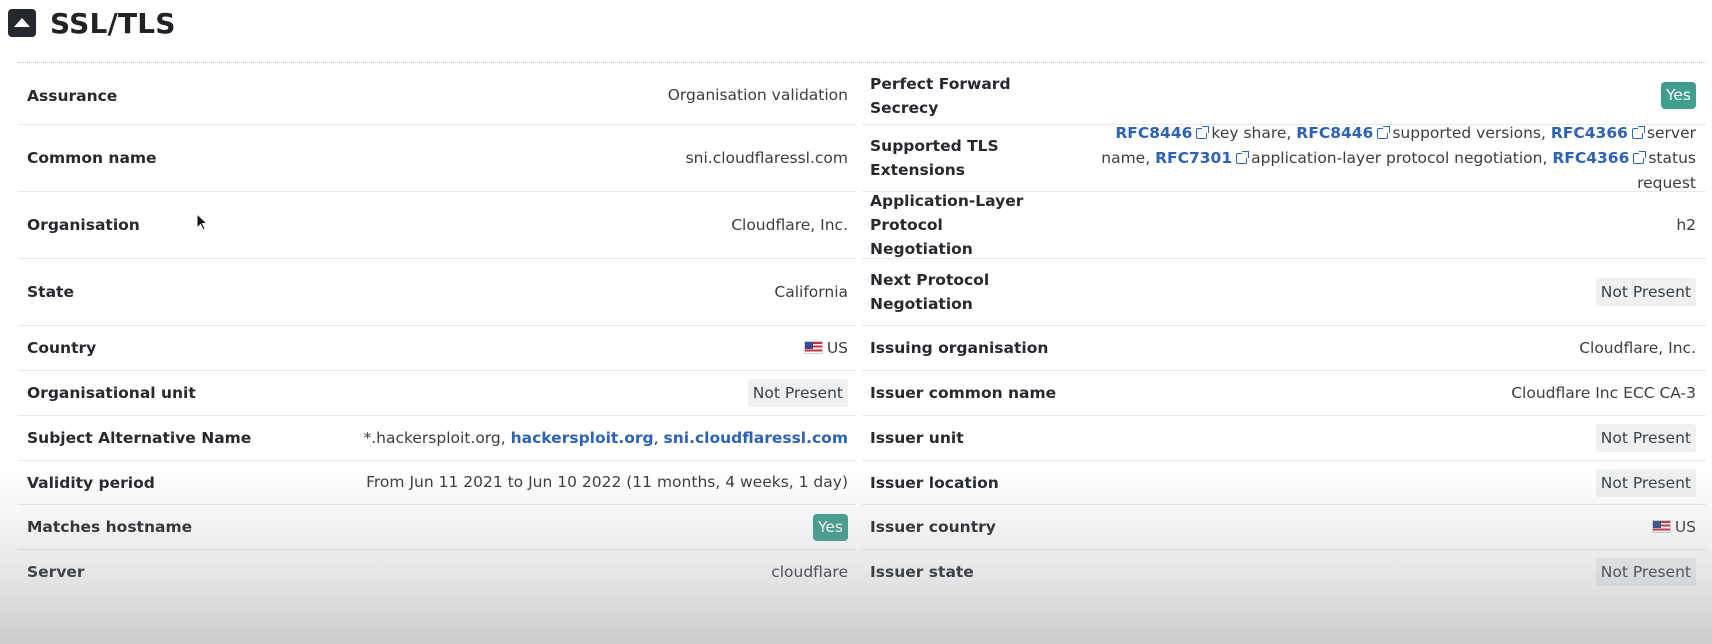 The width and height of the screenshot is (1712, 644). Describe the element at coordinates (1686, 224) in the screenshot. I see `row-value: h2` at that location.